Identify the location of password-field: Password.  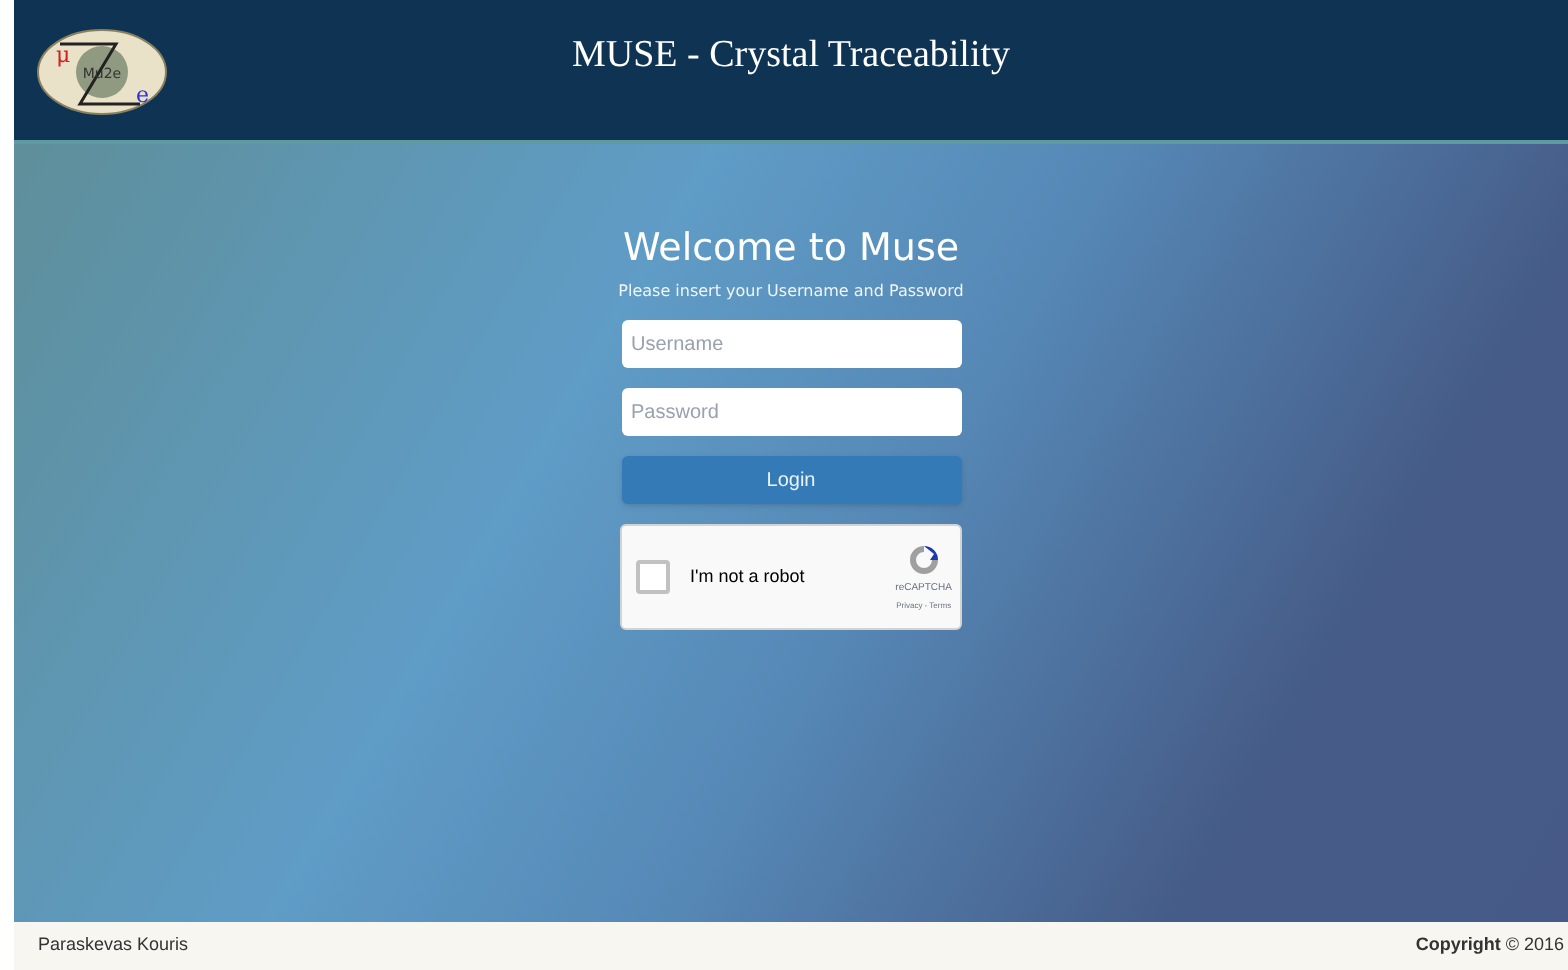
(791, 412).